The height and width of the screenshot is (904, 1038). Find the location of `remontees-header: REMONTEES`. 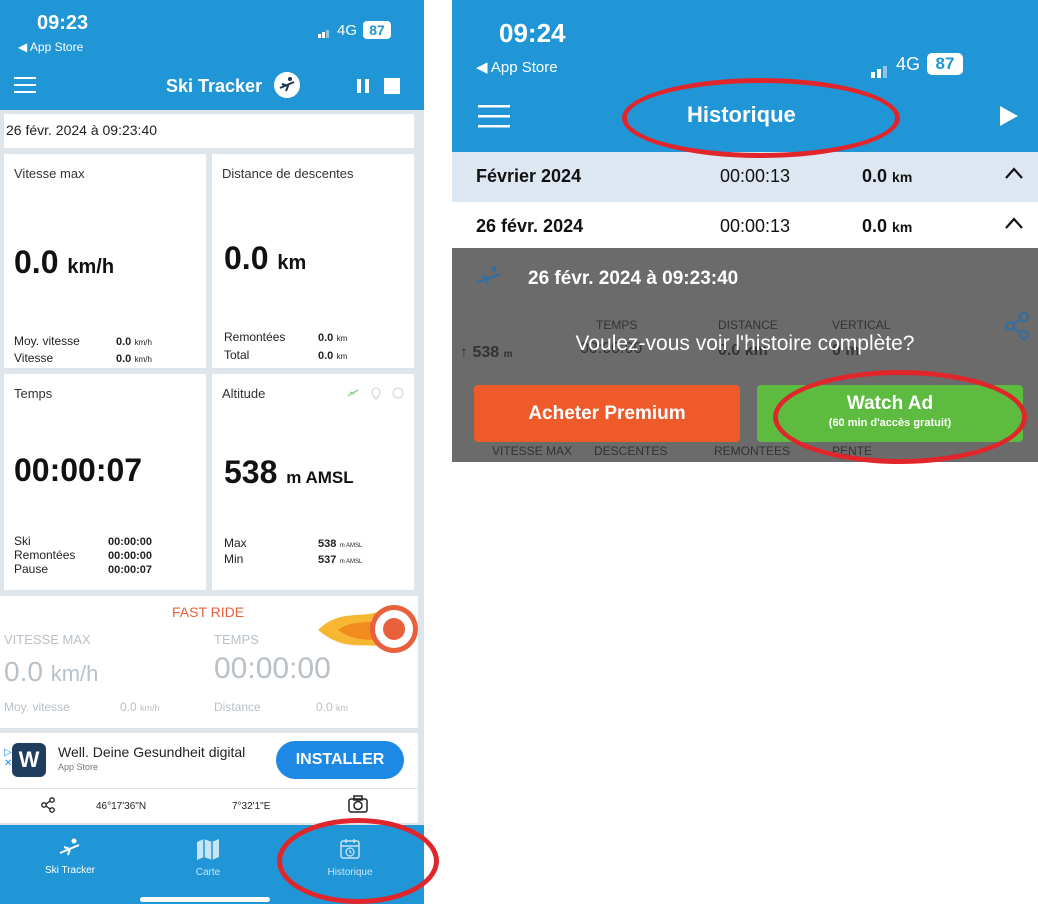

remontees-header: REMONTEES is located at coordinates (752, 451).